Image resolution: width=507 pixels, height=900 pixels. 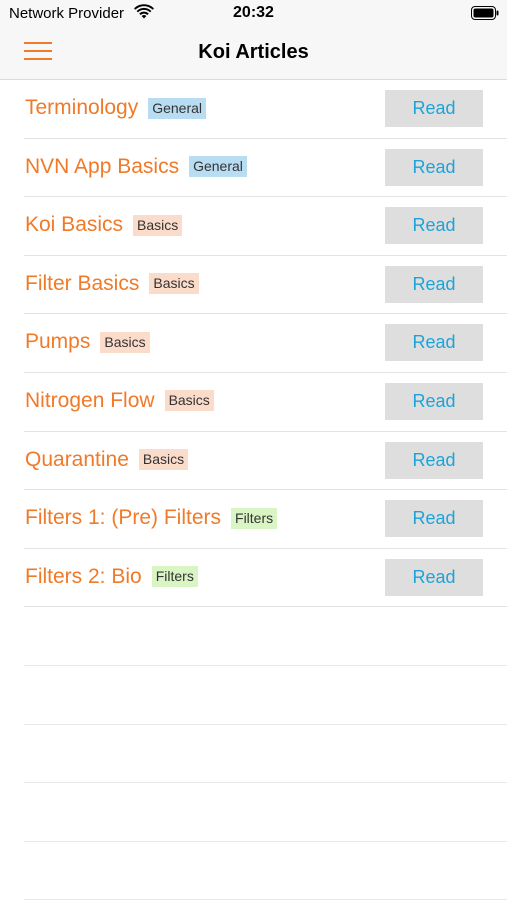 What do you see at coordinates (74, 225) in the screenshot?
I see `article-title-text: Koi Basics` at bounding box center [74, 225].